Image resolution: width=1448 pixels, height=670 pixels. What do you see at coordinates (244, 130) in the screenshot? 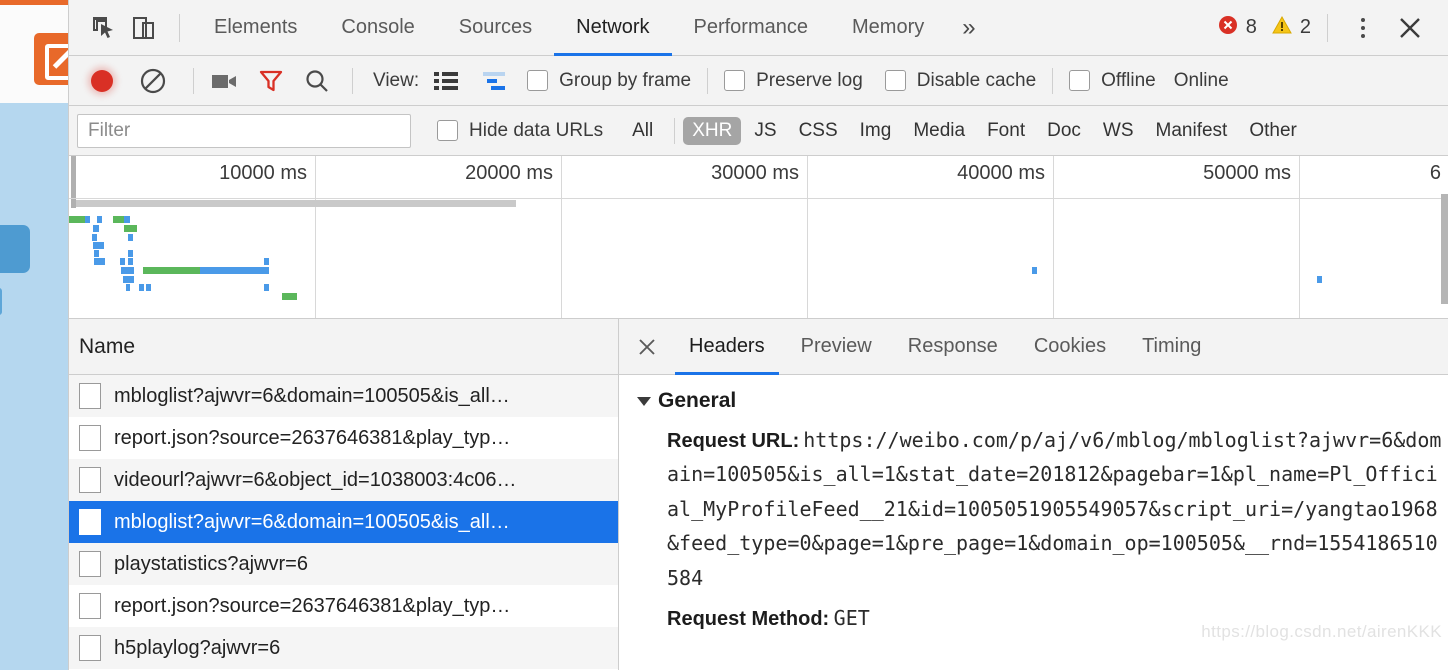
I see `filter-input` at bounding box center [244, 130].